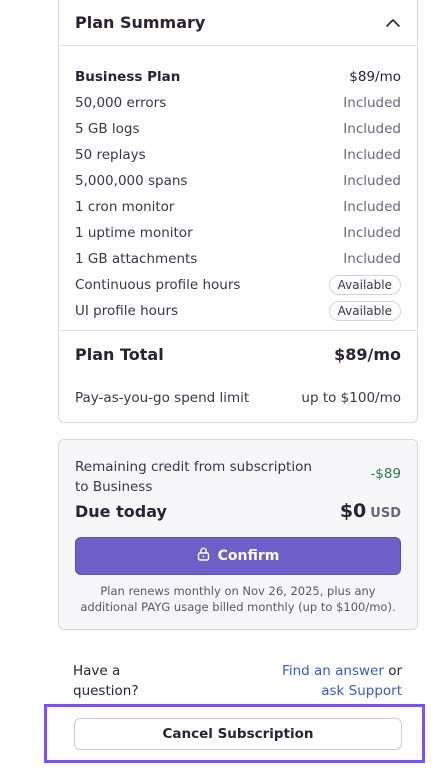 The height and width of the screenshot is (781, 448). I want to click on help-or: or, so click(395, 671).